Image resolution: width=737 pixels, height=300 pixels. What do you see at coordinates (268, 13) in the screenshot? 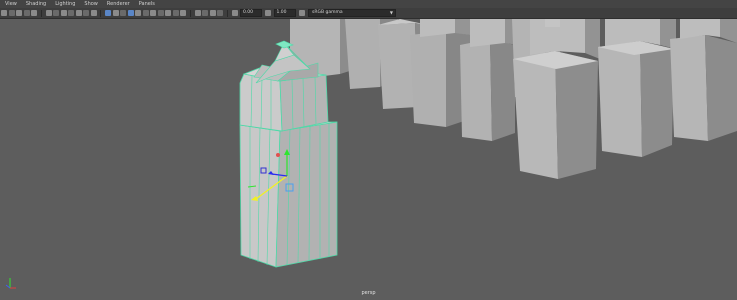
I see `gamma-icon` at bounding box center [268, 13].